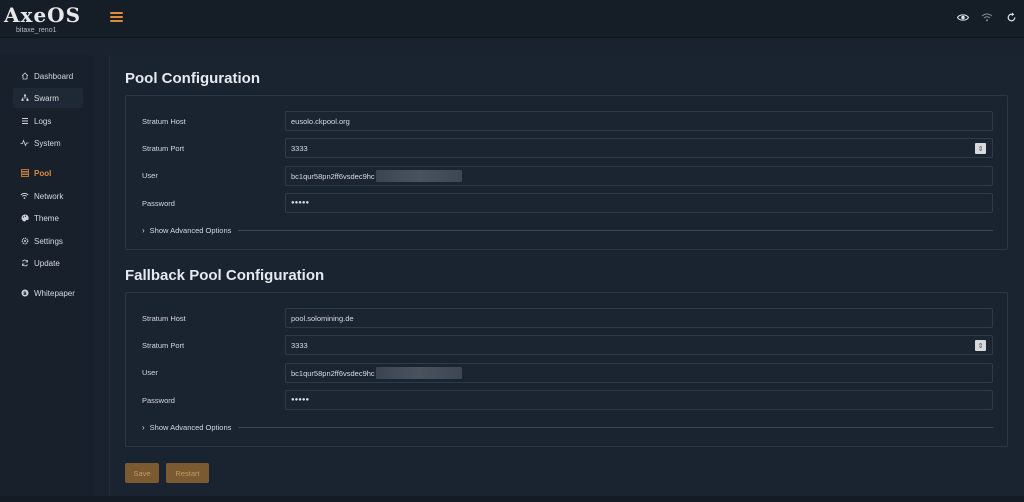 The height and width of the screenshot is (502, 1024). I want to click on sidebar-item-label: Settings, so click(48, 241).